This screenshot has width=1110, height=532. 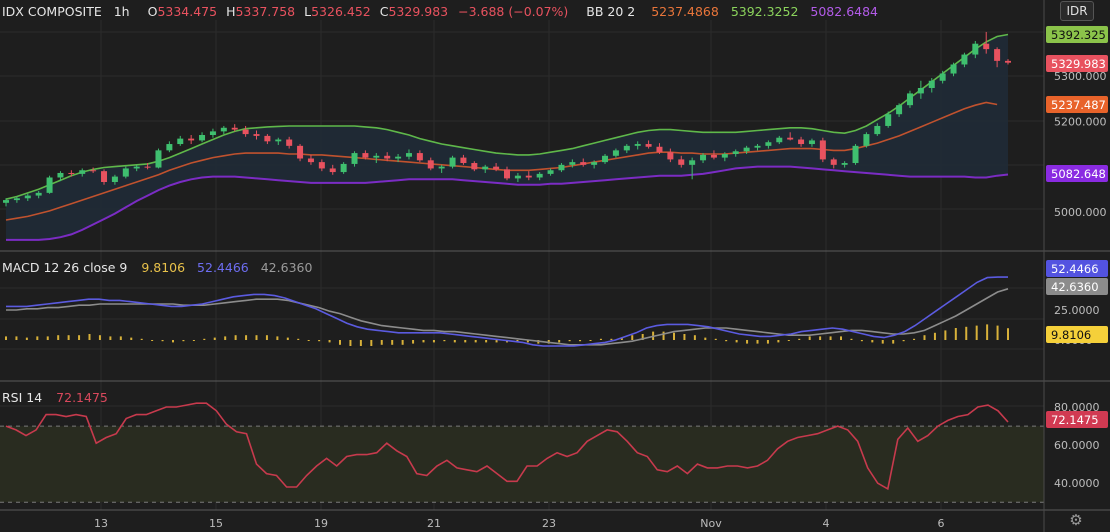 I want to click on tag-bb-mid: 5237.487, so click(x=1077, y=104).